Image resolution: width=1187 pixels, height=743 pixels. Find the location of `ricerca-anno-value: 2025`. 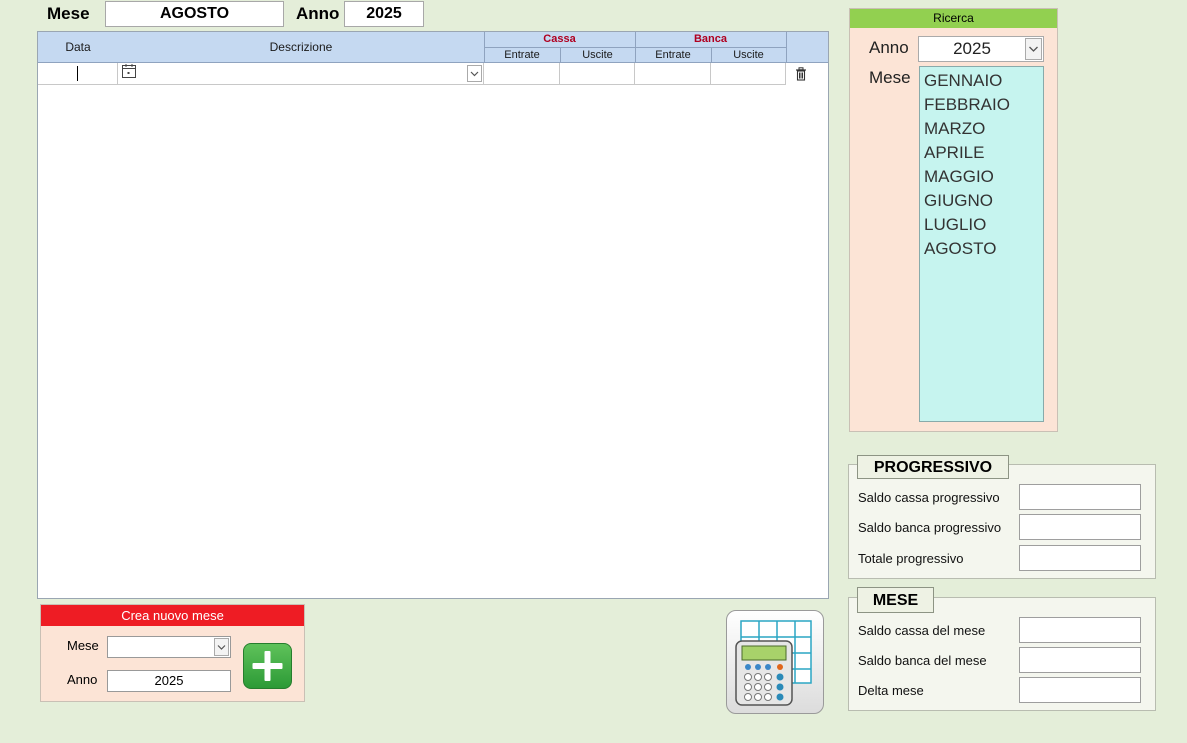

ricerca-anno-value: 2025 is located at coordinates (972, 48).